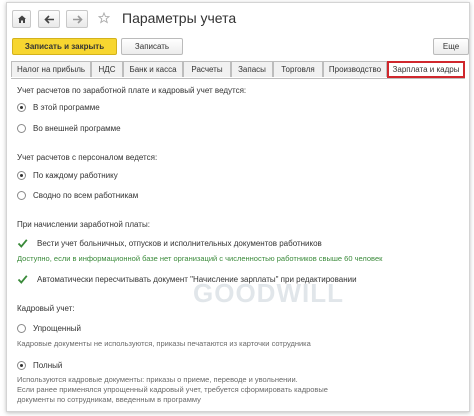 The height and width of the screenshot is (416, 474). I want to click on tab-inventory: Запасы, so click(252, 69).